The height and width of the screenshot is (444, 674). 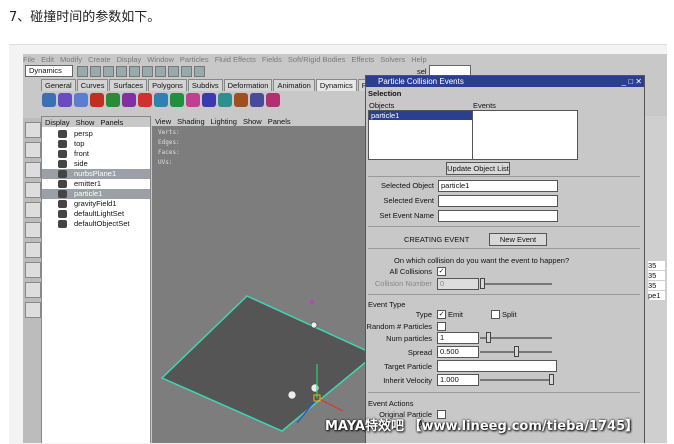 I want to click on new-event-button: New Event, so click(x=518, y=239).